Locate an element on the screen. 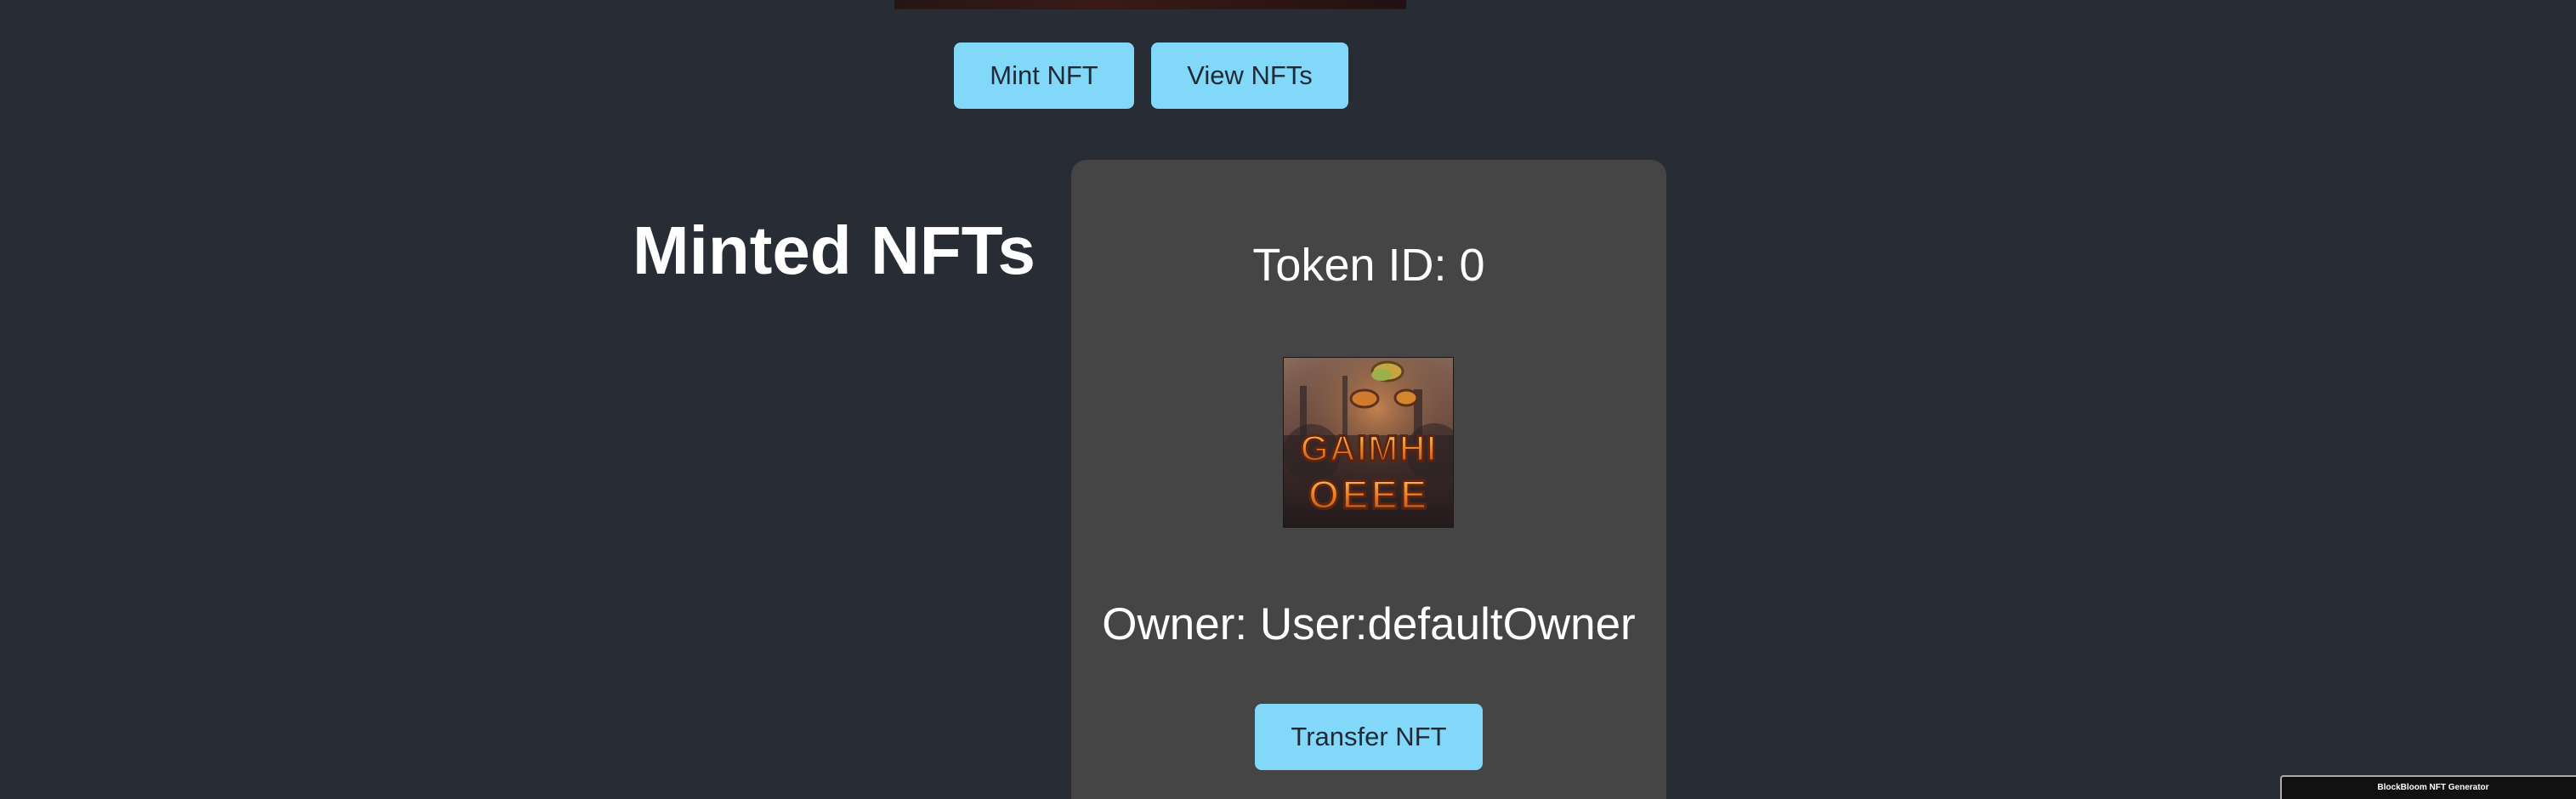 The height and width of the screenshot is (799, 2576). mint-nft-button: Mint NFT is located at coordinates (1044, 75).